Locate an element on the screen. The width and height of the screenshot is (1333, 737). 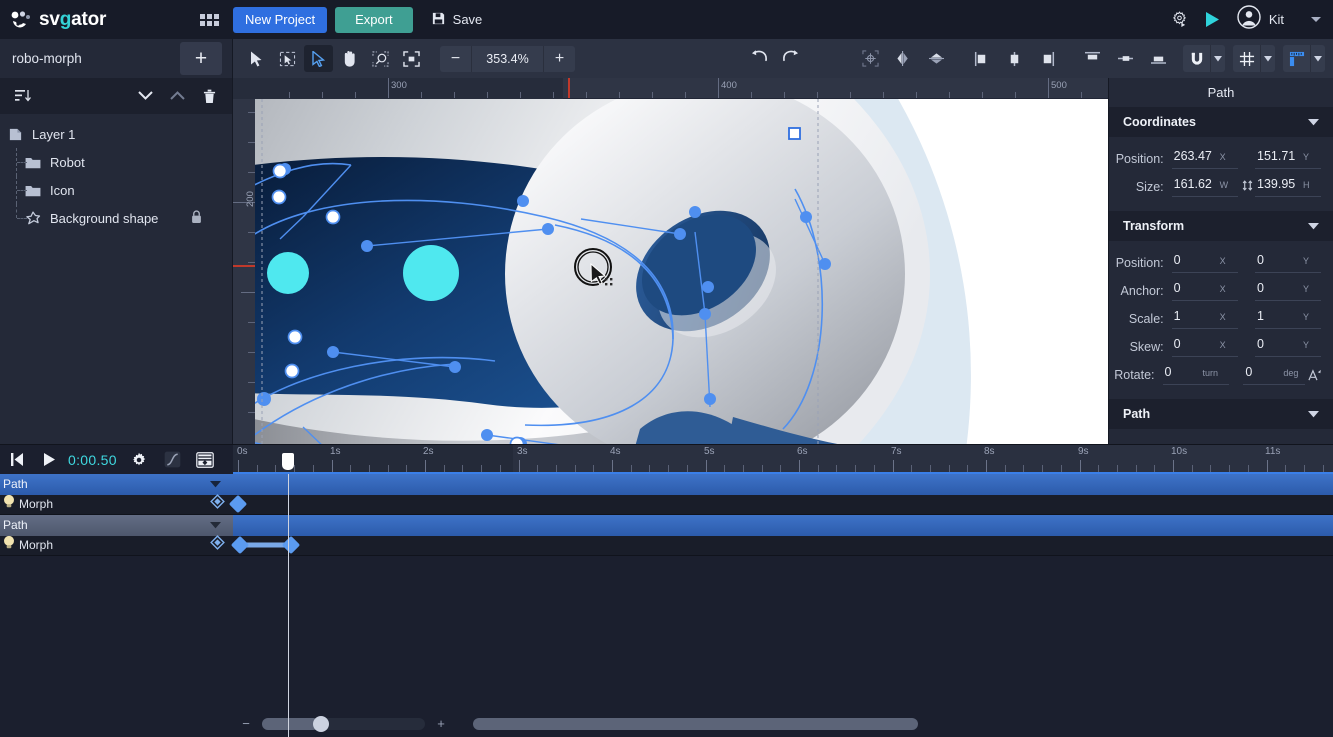
save-button: Save is located at coordinates (456, 20).